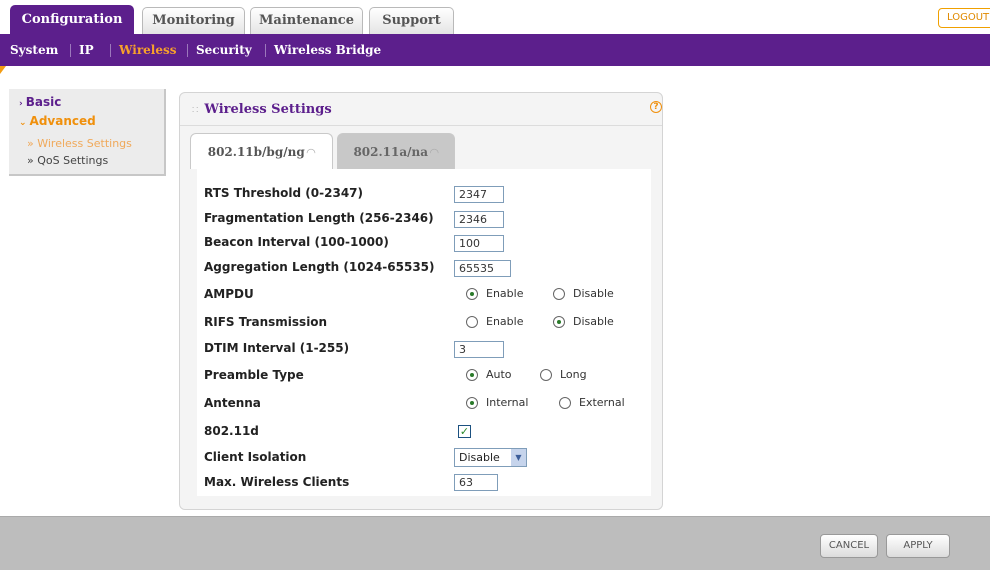 The image size is (990, 570). I want to click on rifs-disable-label: Disable, so click(593, 321).